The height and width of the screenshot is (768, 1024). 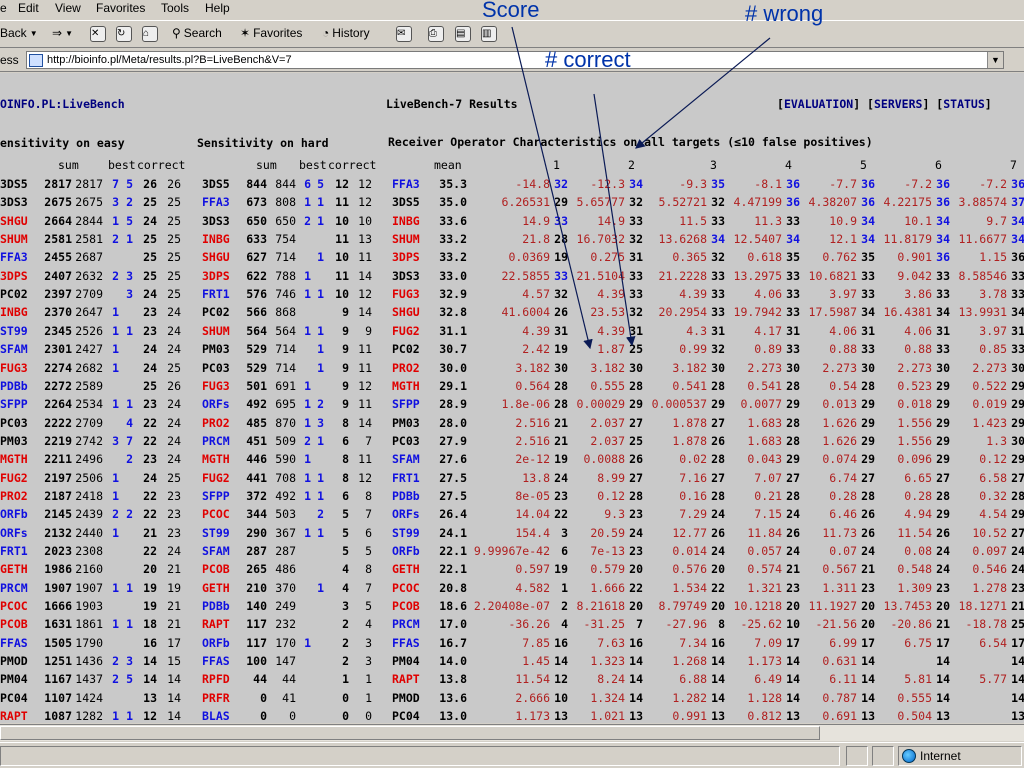 I want to click on horizontal-scrollbar, so click(x=512, y=732).